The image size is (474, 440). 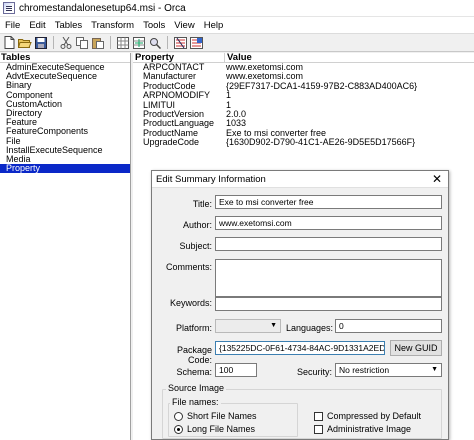 What do you see at coordinates (322, 86) in the screenshot?
I see `value-cell: {29EF7317-DCA1-4159-97B2-C883AD400AC6}` at bounding box center [322, 86].